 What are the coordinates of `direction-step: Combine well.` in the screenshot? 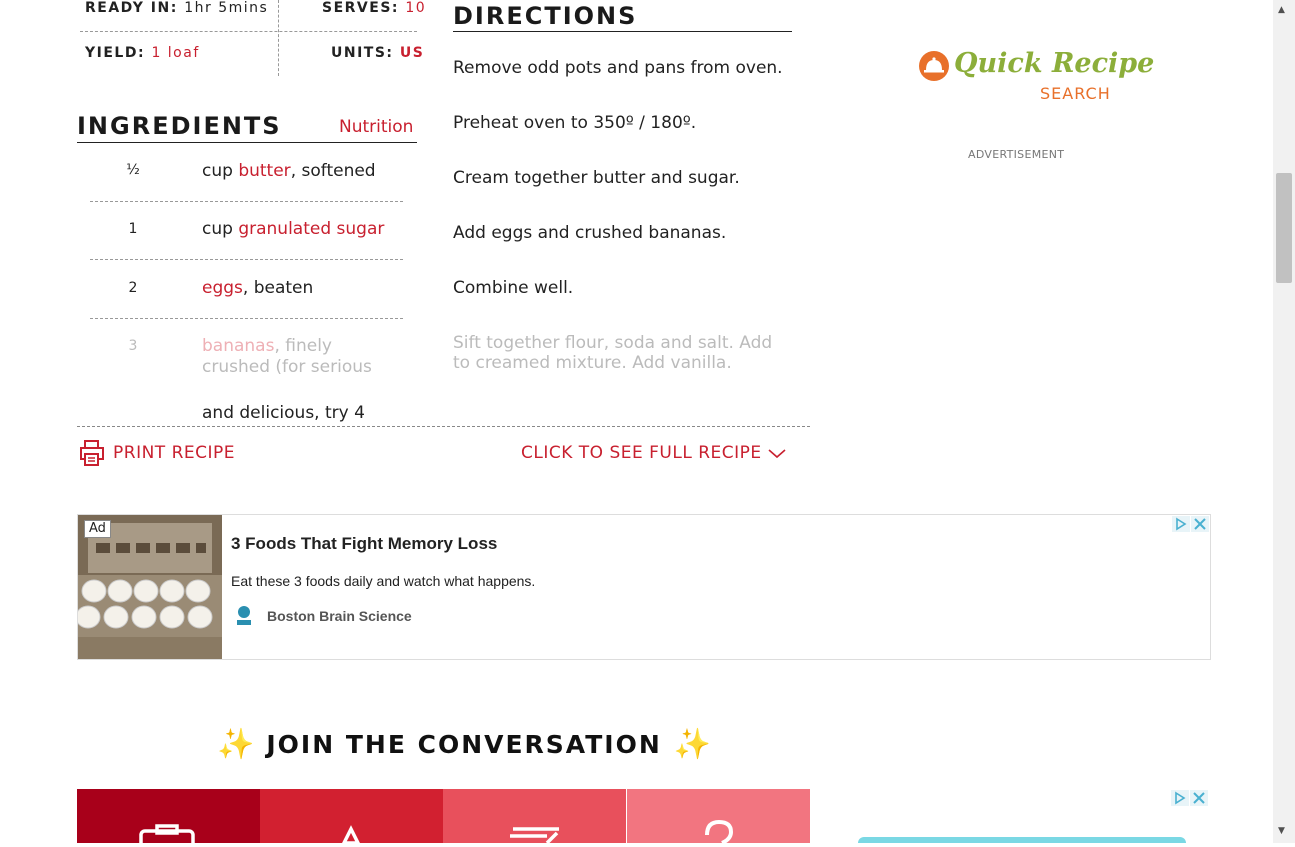 It's located at (513, 288).